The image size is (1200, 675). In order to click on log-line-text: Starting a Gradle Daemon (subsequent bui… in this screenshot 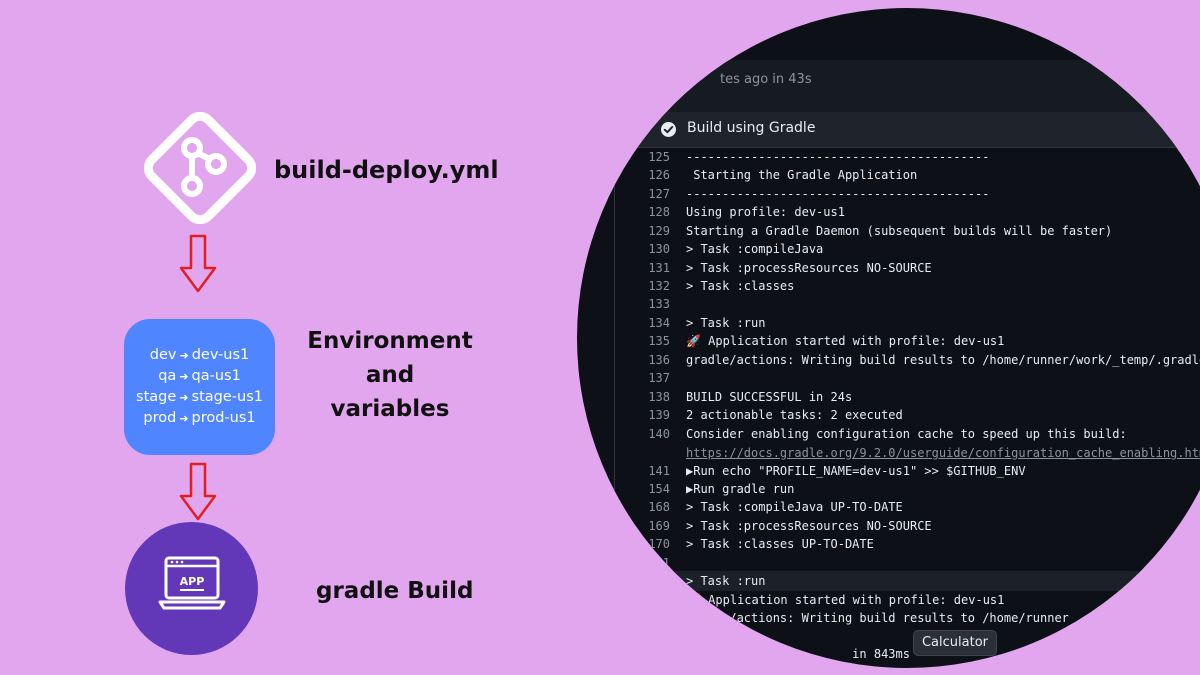, I will do `click(899, 231)`.